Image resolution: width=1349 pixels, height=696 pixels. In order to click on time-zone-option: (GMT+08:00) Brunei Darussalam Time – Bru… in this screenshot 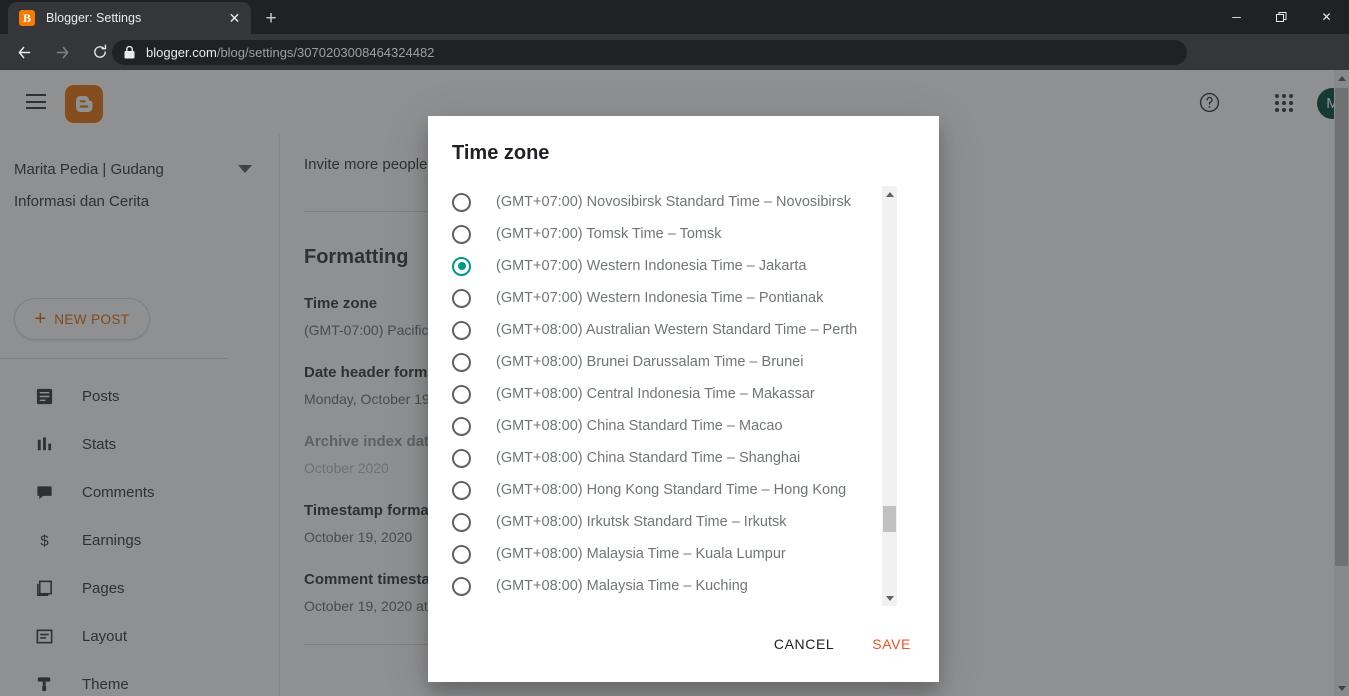, I will do `click(683, 362)`.